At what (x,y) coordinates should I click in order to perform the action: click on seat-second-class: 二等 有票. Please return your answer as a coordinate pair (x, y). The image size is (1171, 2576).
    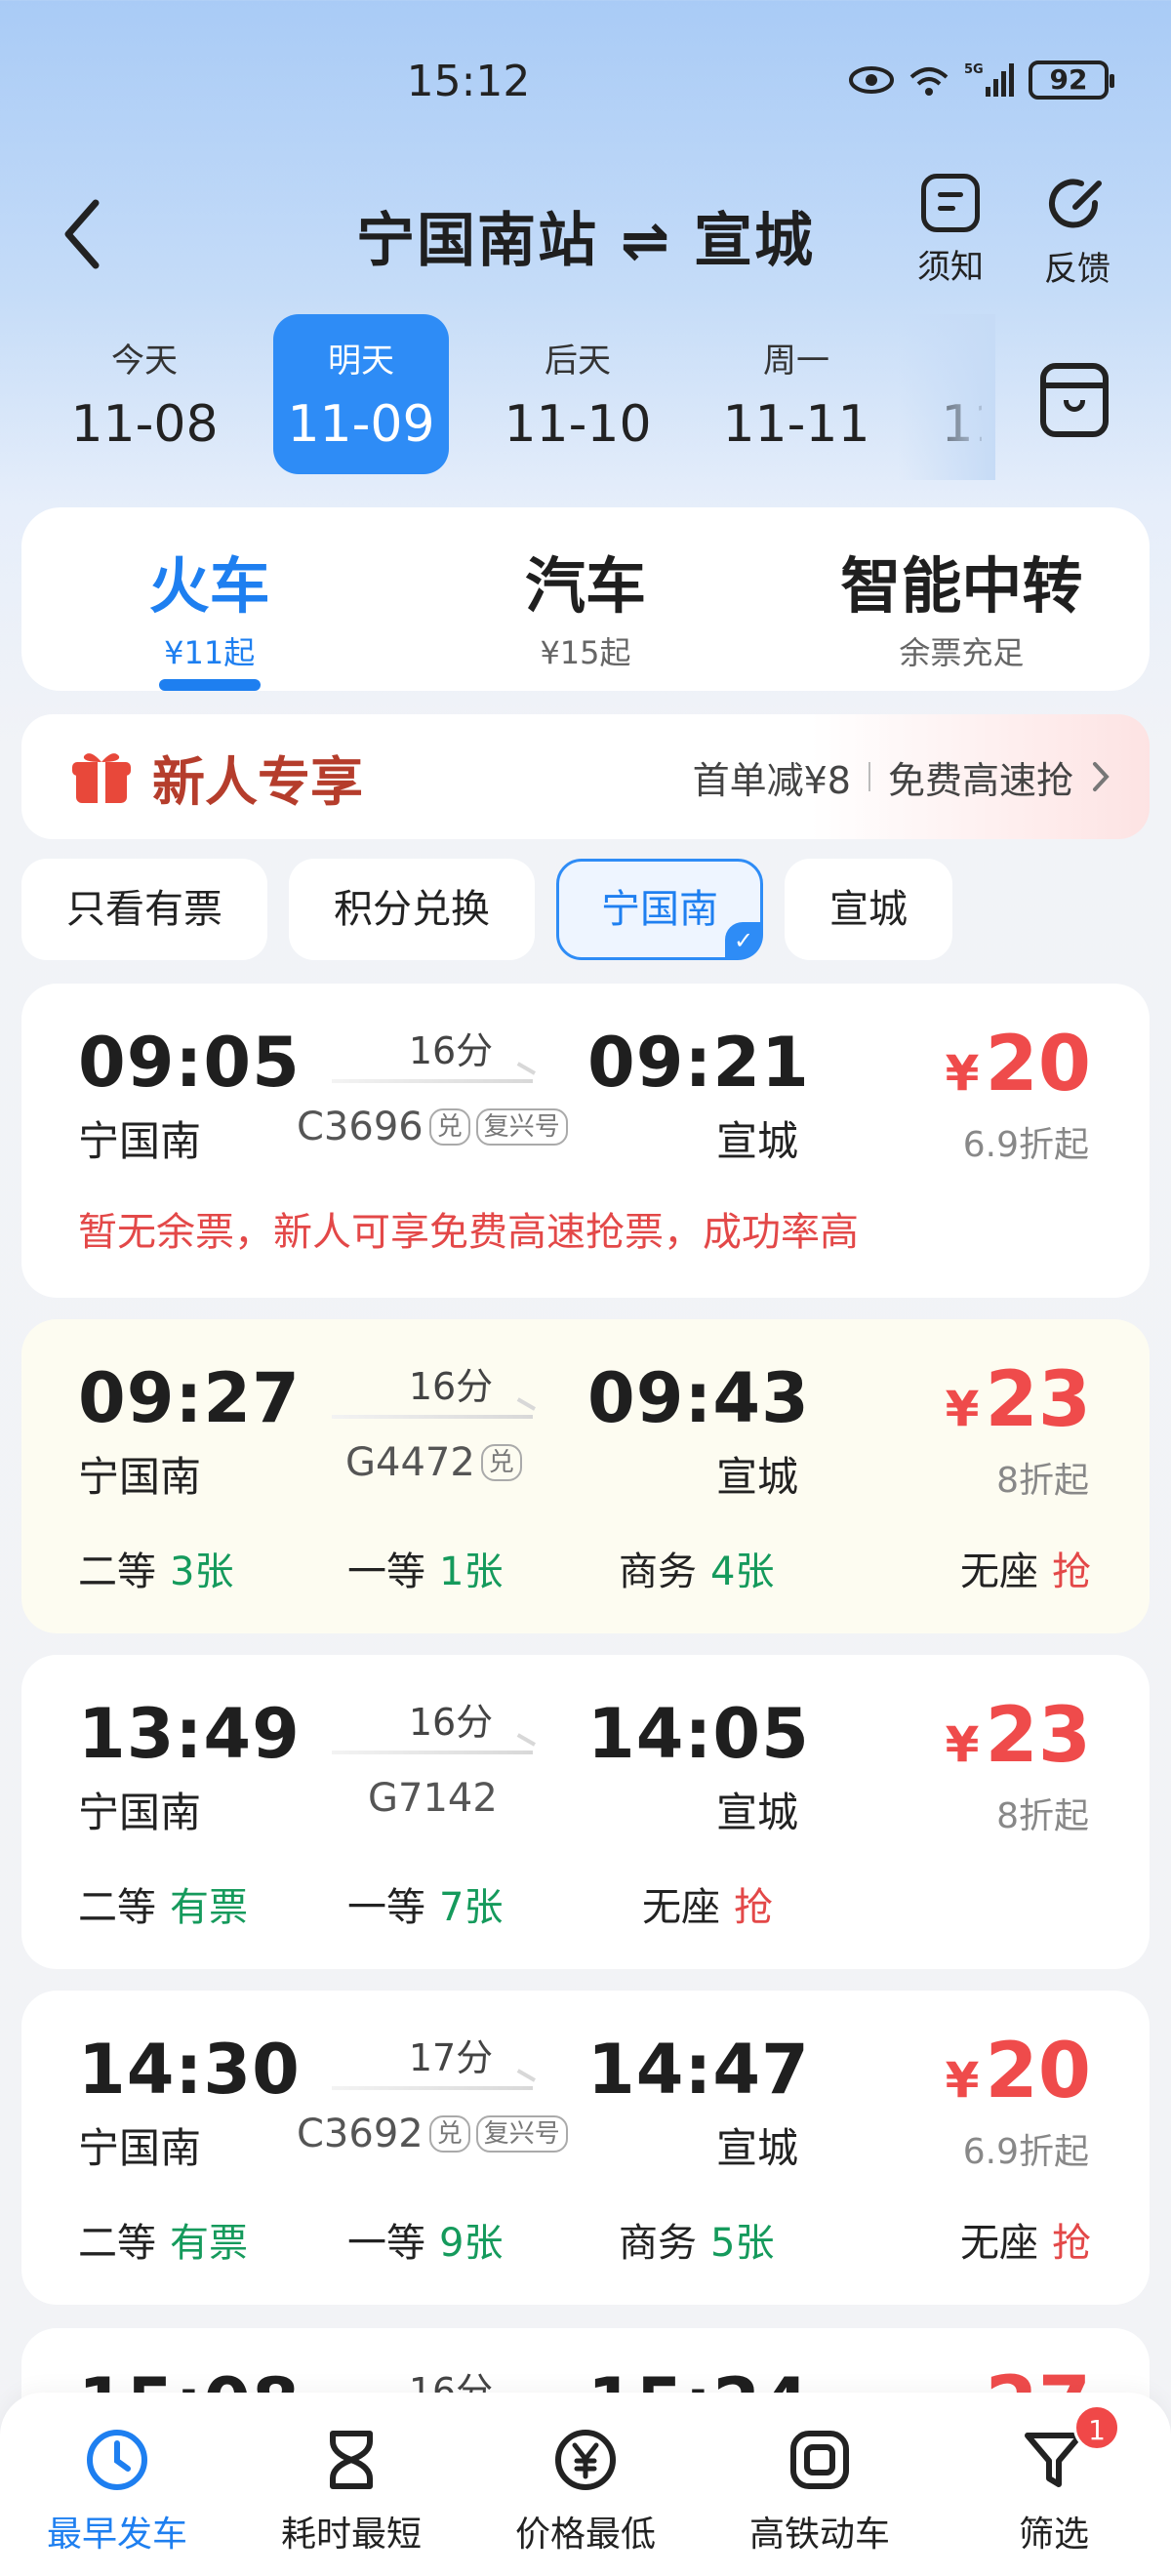
    Looking at the image, I should click on (163, 1903).